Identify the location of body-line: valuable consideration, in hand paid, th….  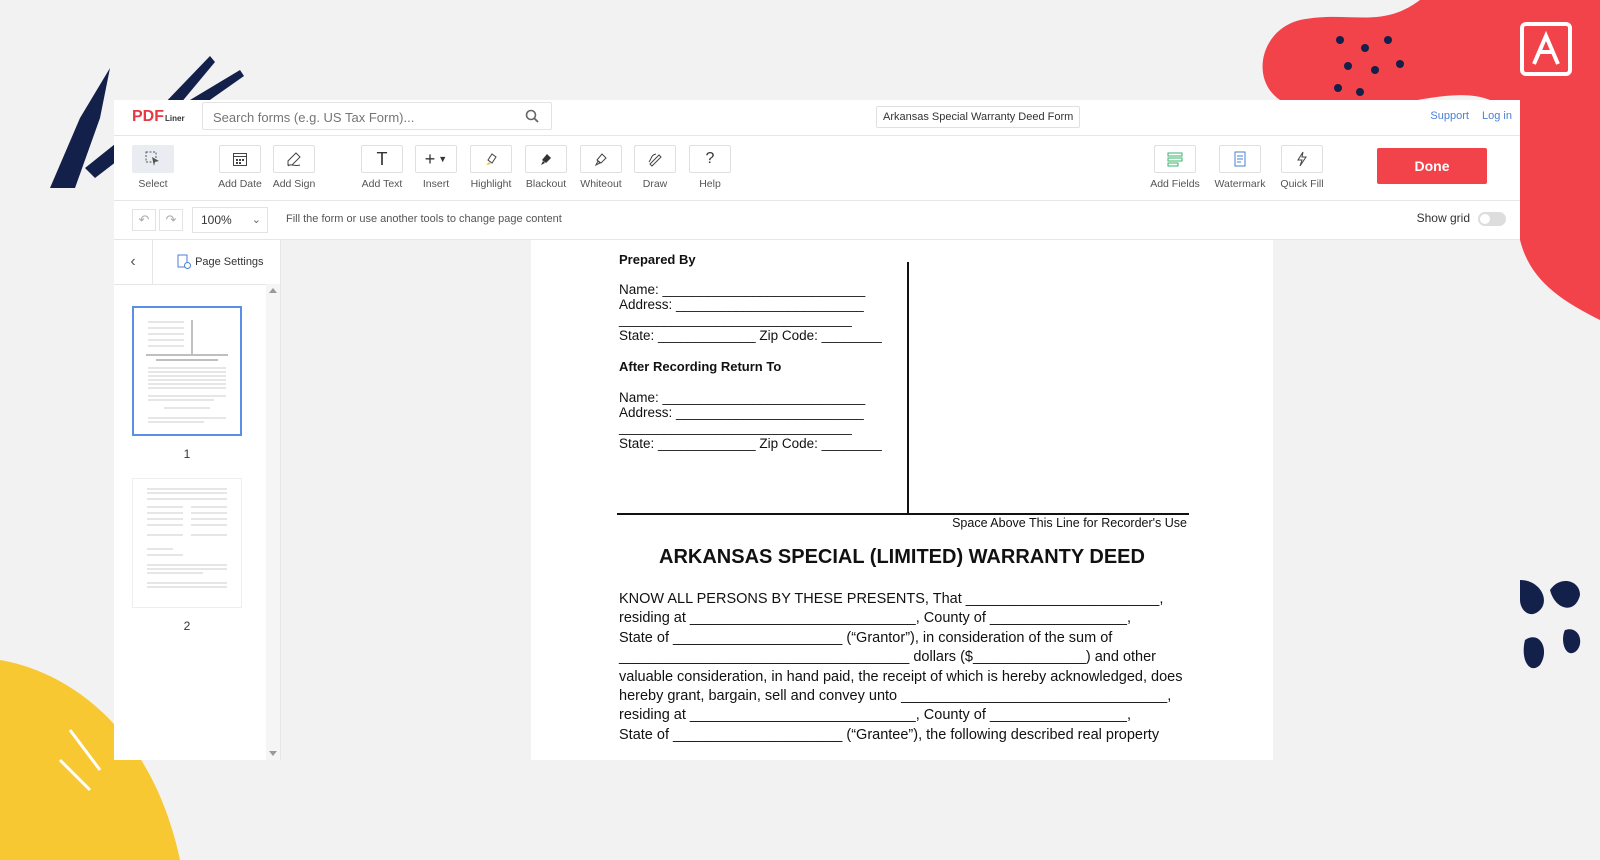
(901, 677).